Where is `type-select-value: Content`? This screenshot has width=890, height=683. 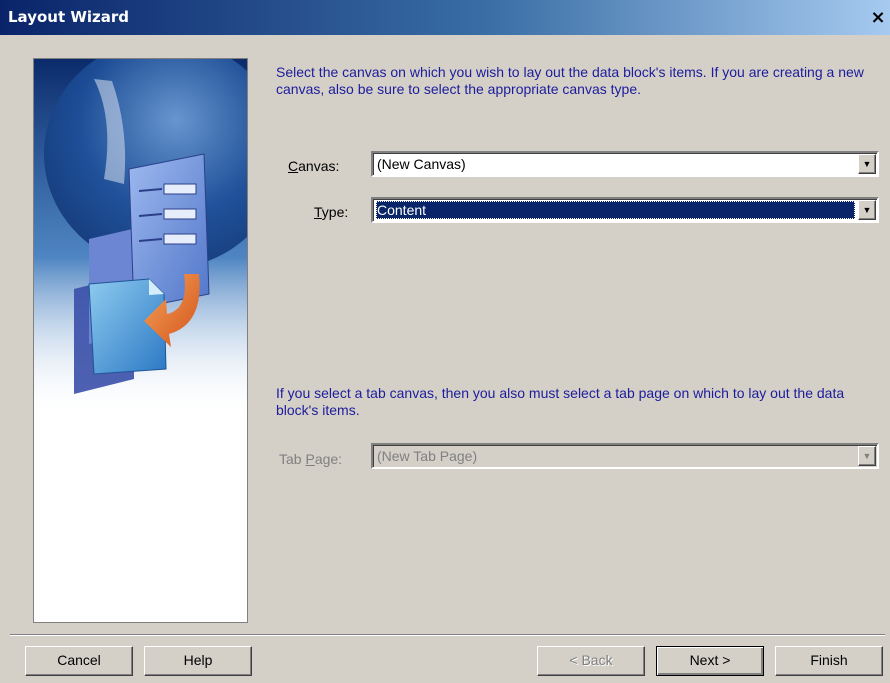
type-select-value: Content is located at coordinates (615, 210).